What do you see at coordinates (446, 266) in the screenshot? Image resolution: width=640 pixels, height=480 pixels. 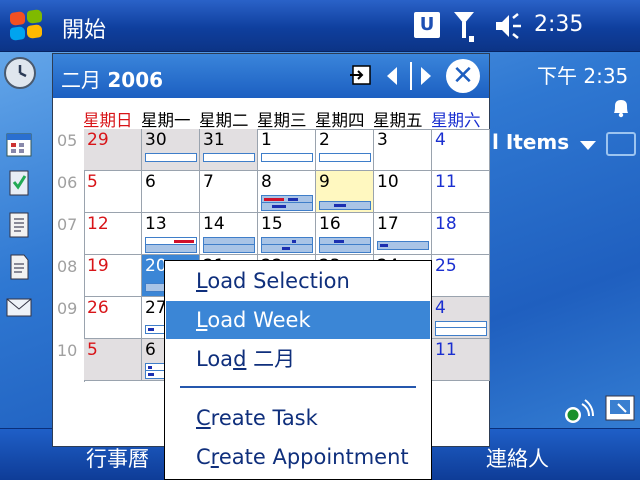 I see `day-number: 25` at bounding box center [446, 266].